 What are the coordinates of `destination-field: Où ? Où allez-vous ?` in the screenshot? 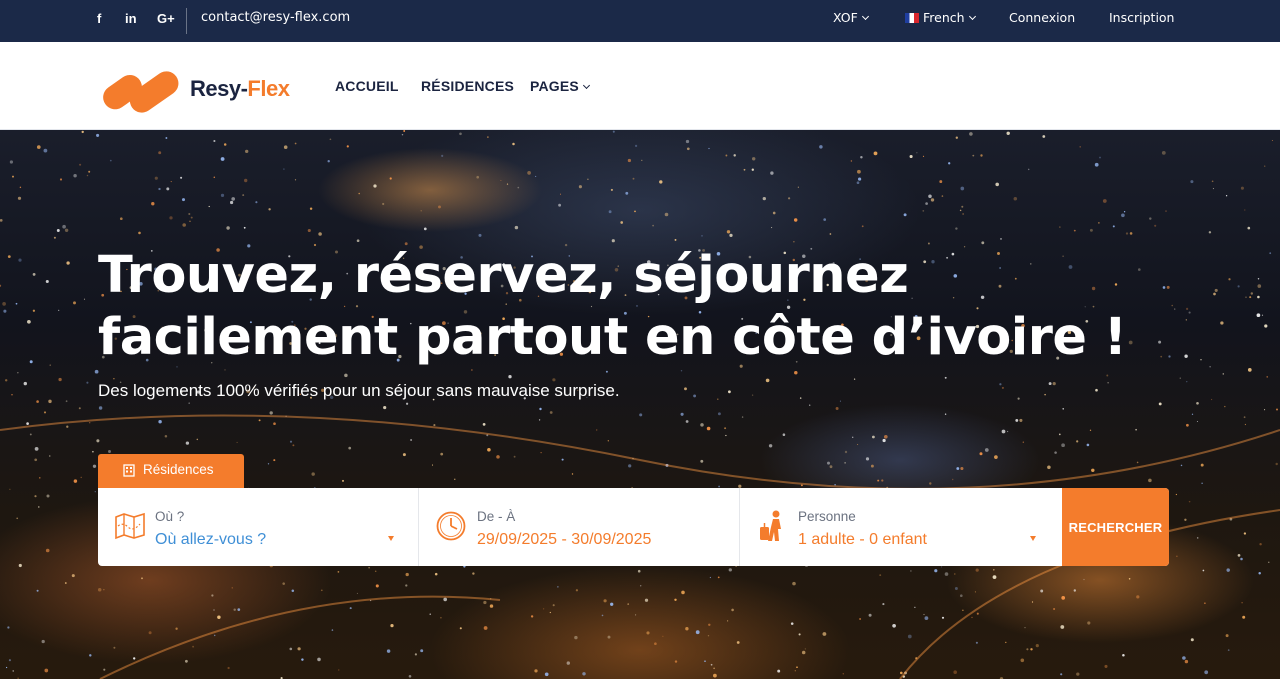 It's located at (258, 527).